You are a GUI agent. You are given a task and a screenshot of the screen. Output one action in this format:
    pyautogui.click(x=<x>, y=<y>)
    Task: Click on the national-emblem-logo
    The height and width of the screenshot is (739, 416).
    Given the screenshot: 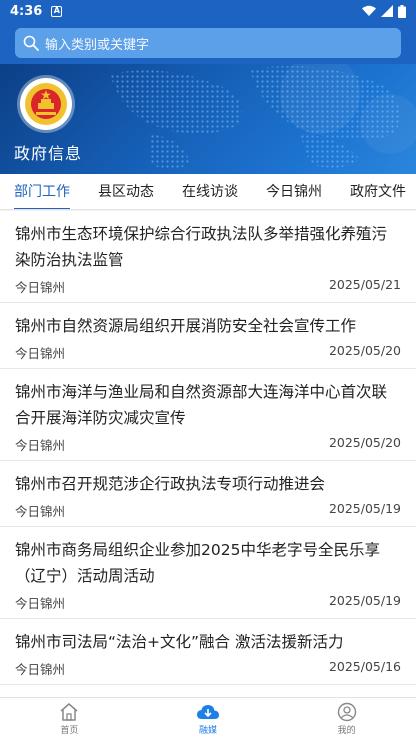 What is the action you would take?
    pyautogui.click(x=46, y=104)
    